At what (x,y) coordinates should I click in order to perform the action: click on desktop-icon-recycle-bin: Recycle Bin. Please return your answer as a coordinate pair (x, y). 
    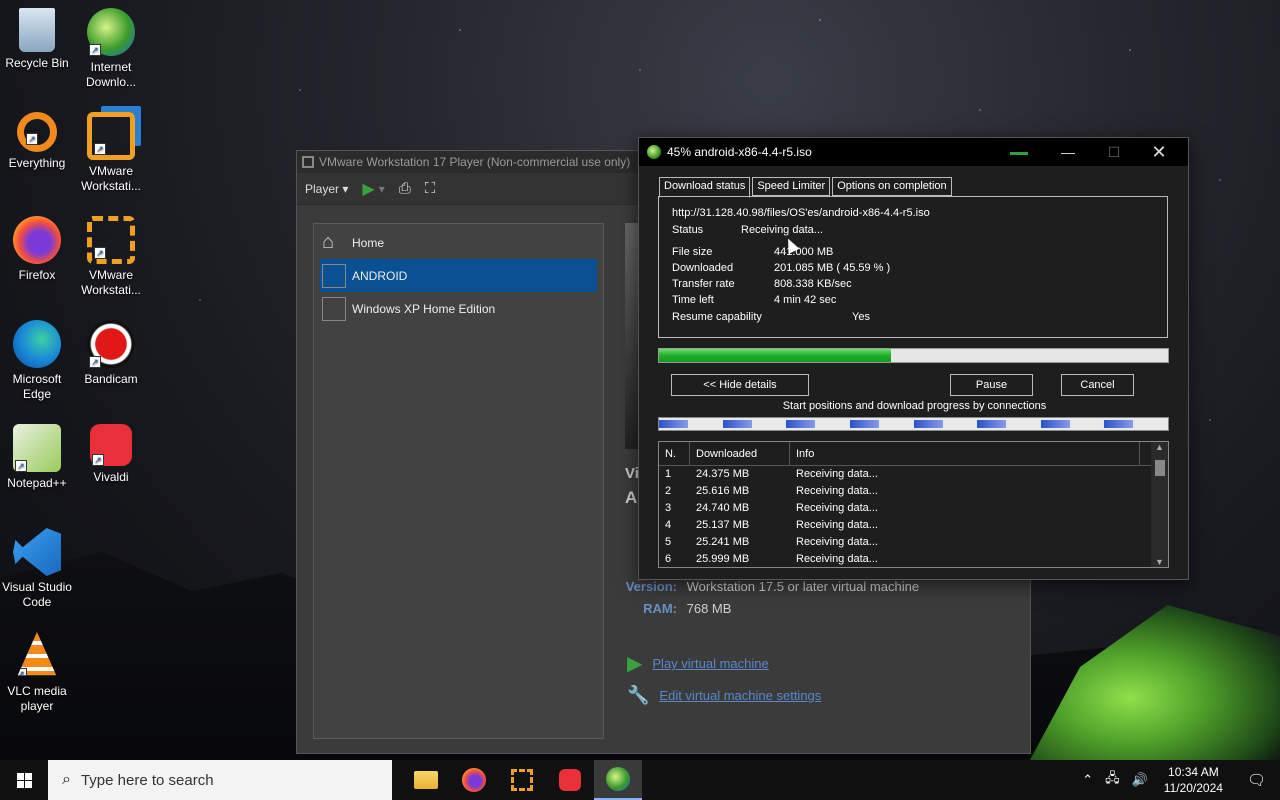
    Looking at the image, I should click on (37, 39).